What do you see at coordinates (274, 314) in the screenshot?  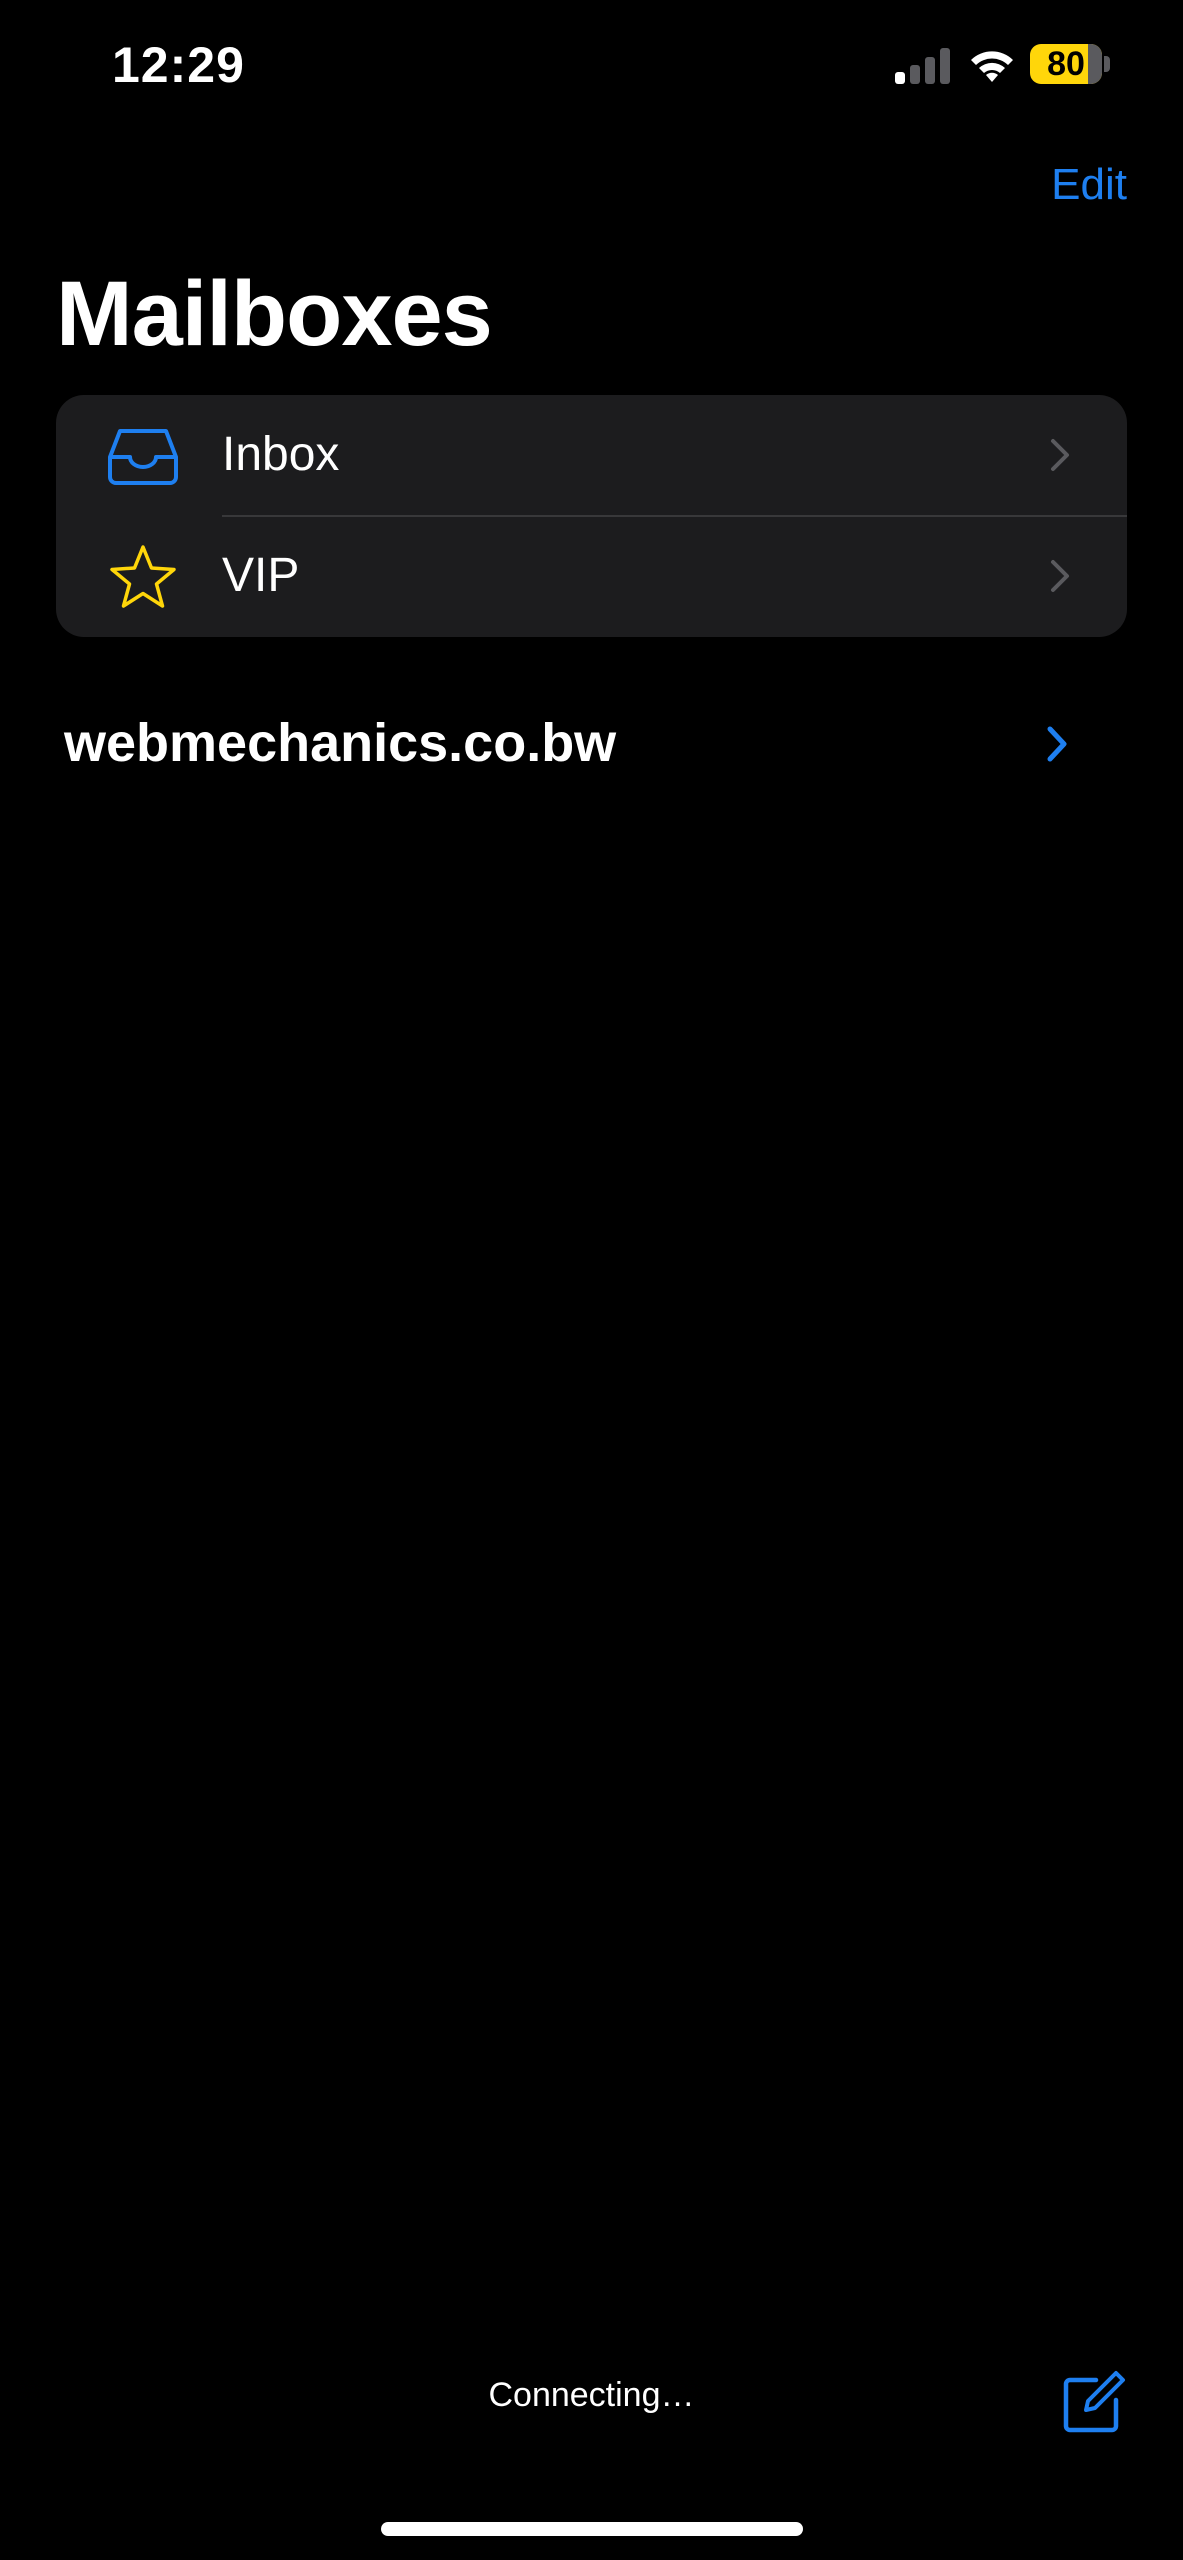 I see `page-title: Mailboxes` at bounding box center [274, 314].